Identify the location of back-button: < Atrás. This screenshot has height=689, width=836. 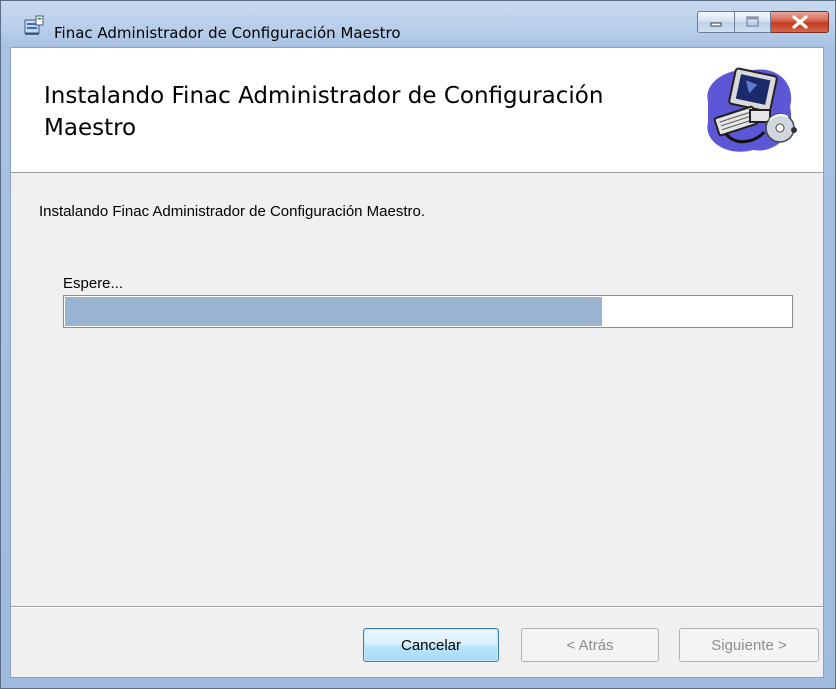
(590, 645).